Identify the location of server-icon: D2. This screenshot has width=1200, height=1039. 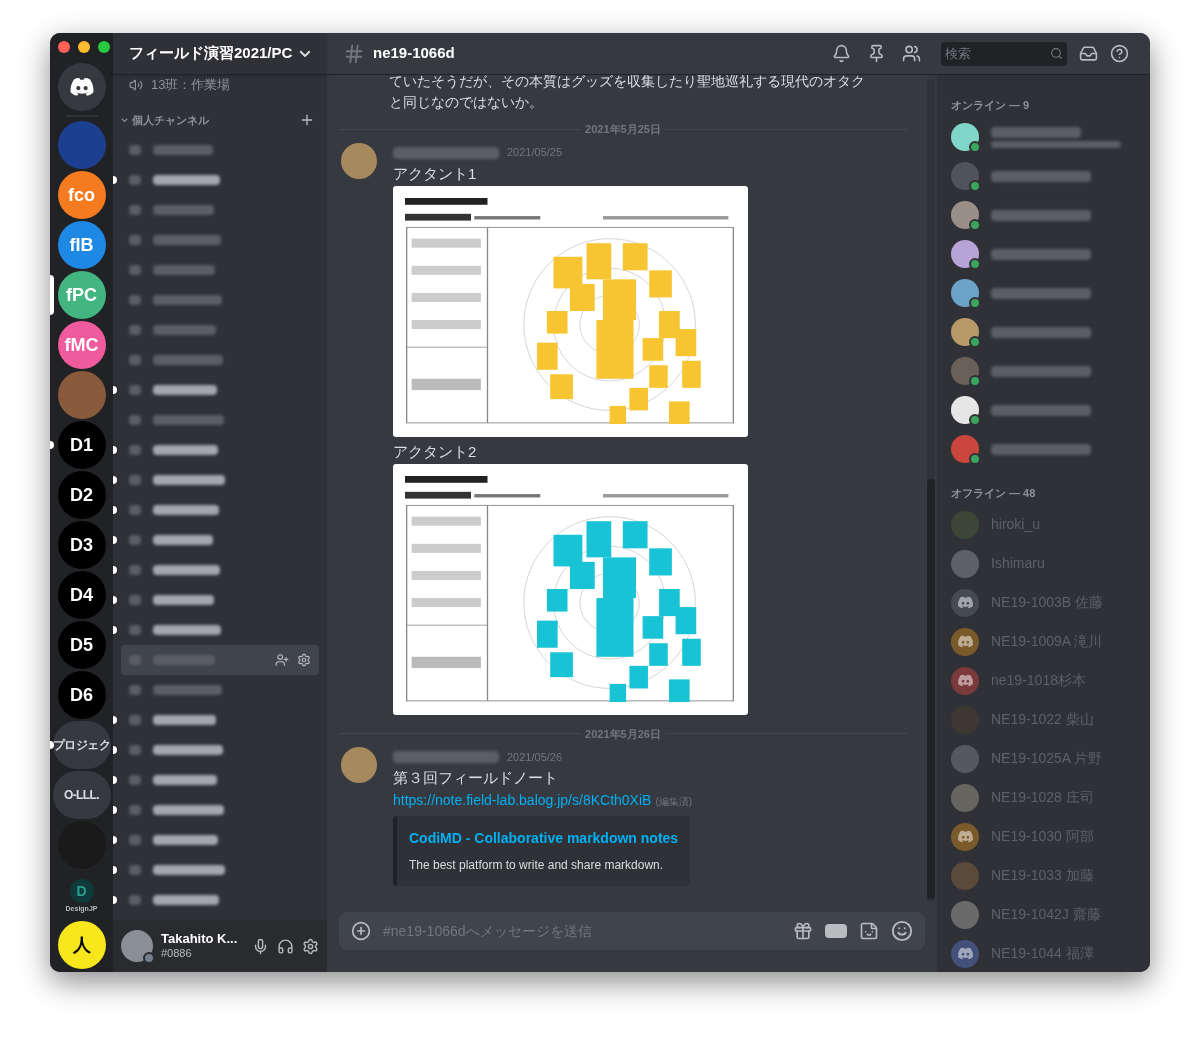
(81, 495).